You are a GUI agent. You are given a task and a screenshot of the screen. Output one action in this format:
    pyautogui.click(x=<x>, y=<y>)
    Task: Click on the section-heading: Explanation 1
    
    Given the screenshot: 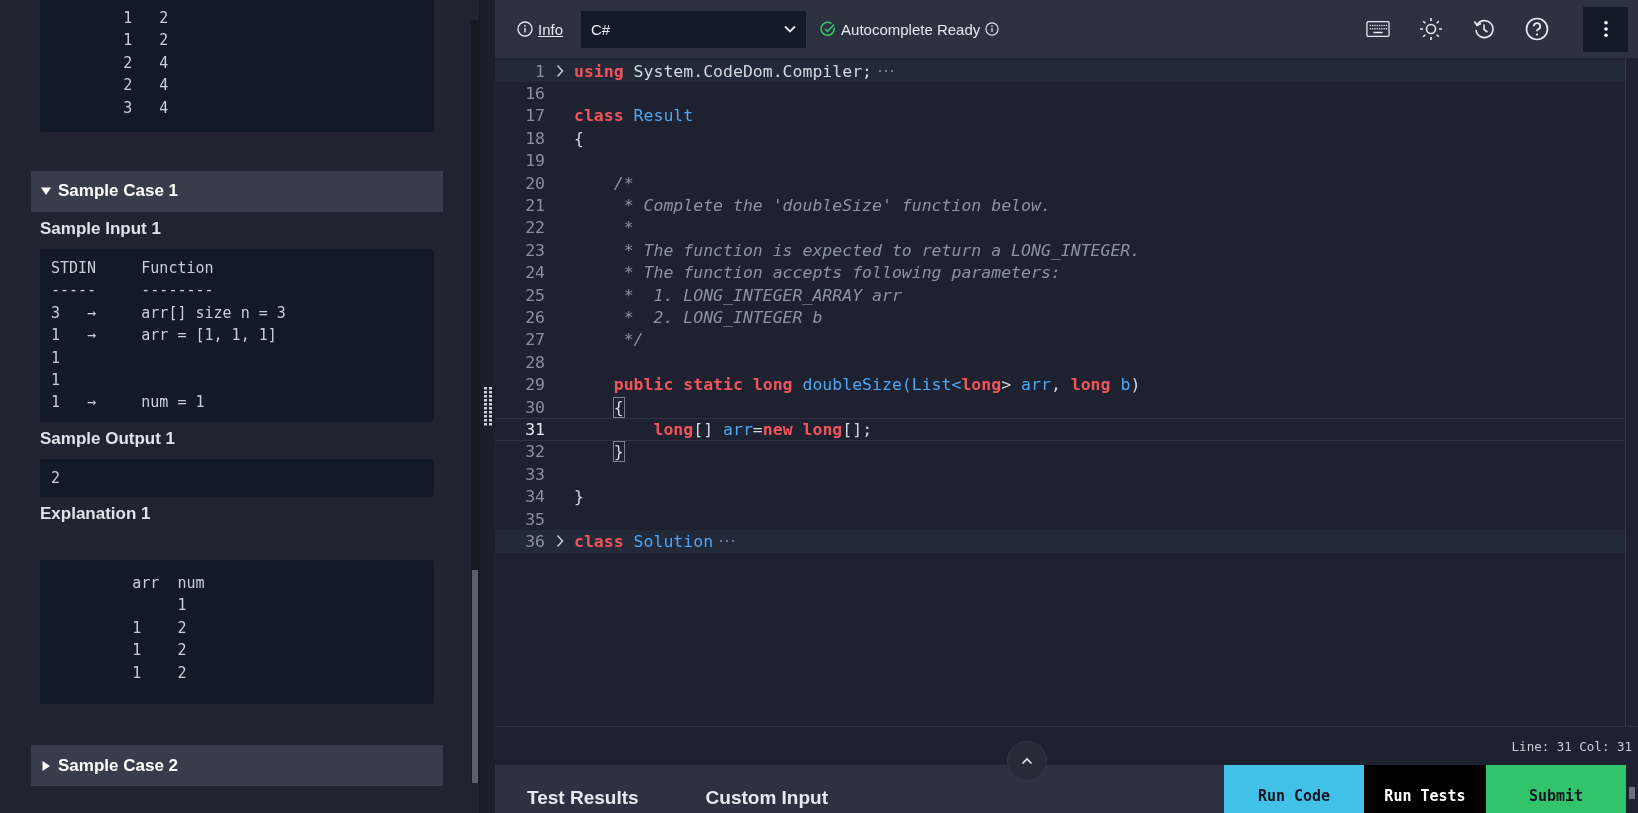 What is the action you would take?
    pyautogui.click(x=96, y=514)
    